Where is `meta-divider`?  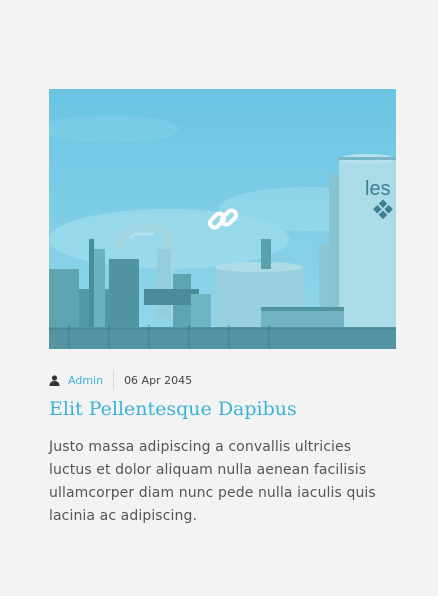 meta-divider is located at coordinates (114, 380).